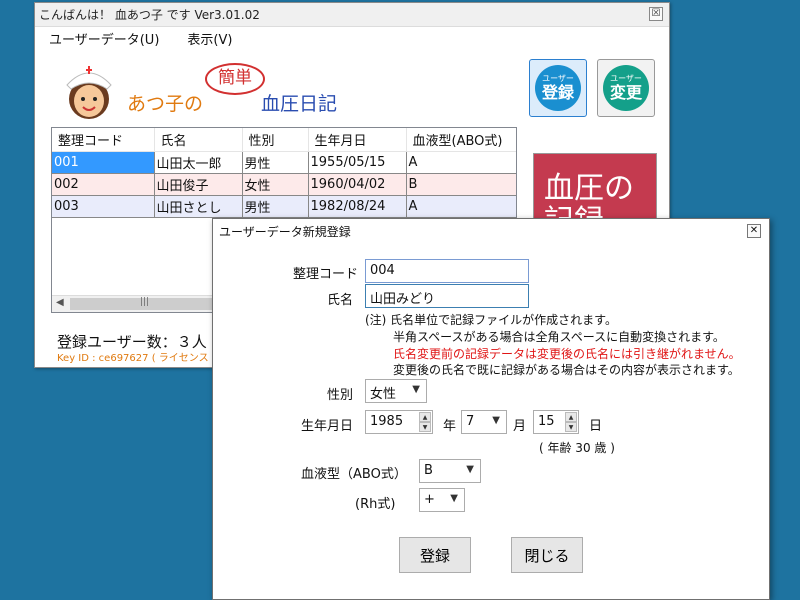 The height and width of the screenshot is (600, 800). I want to click on code-label: 整理コード, so click(326, 274).